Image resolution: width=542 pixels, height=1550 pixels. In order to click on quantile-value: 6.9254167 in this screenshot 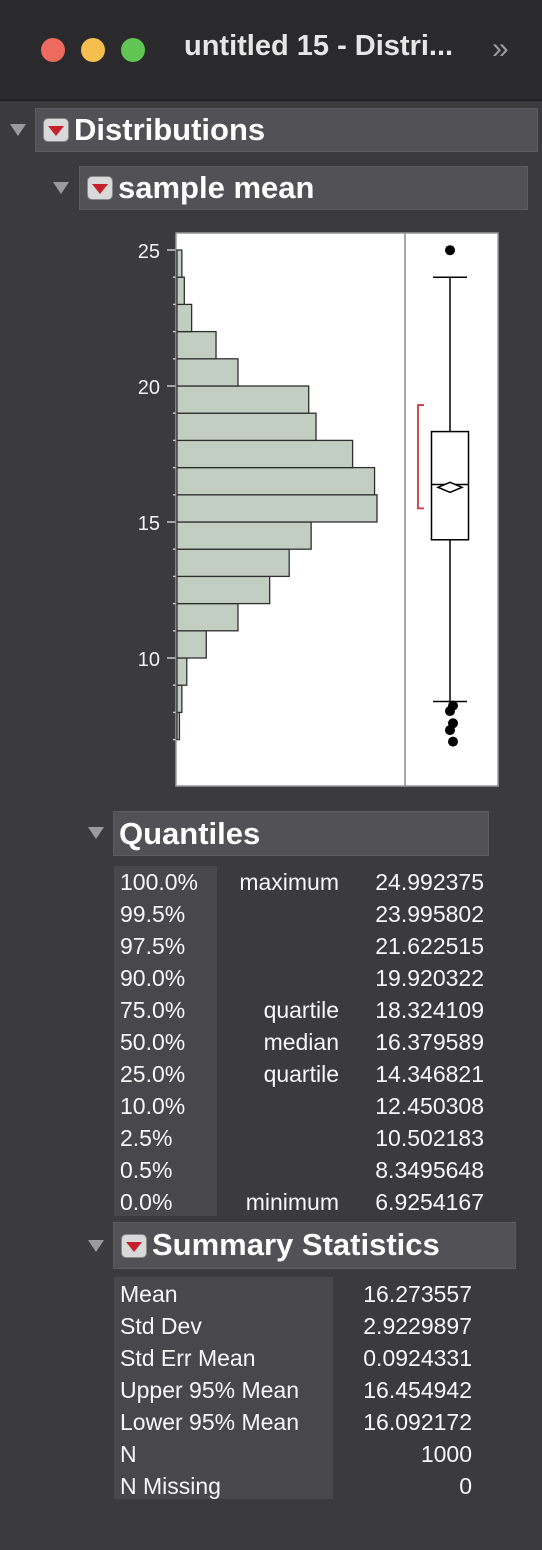, I will do `click(429, 1202)`.